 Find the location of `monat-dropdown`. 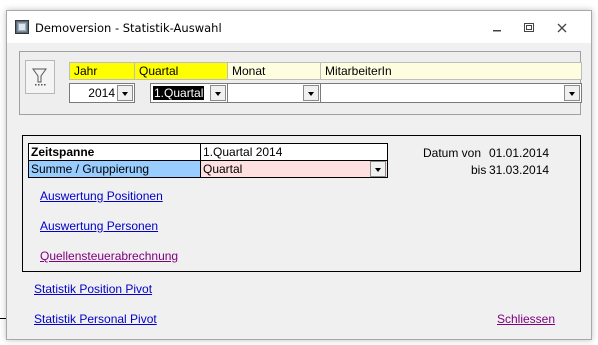

monat-dropdown is located at coordinates (274, 93).